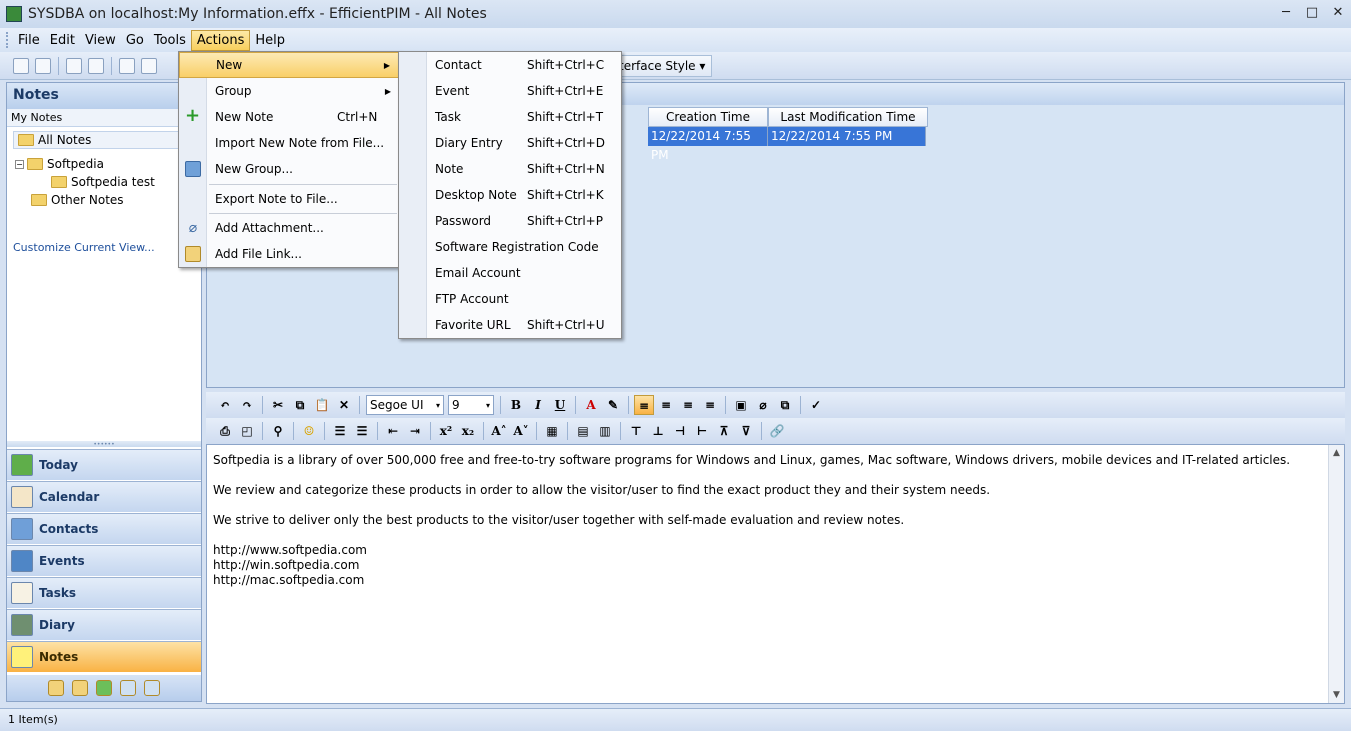 Image resolution: width=1351 pixels, height=731 pixels. What do you see at coordinates (270, 40) in the screenshot?
I see `menu-help: Help` at bounding box center [270, 40].